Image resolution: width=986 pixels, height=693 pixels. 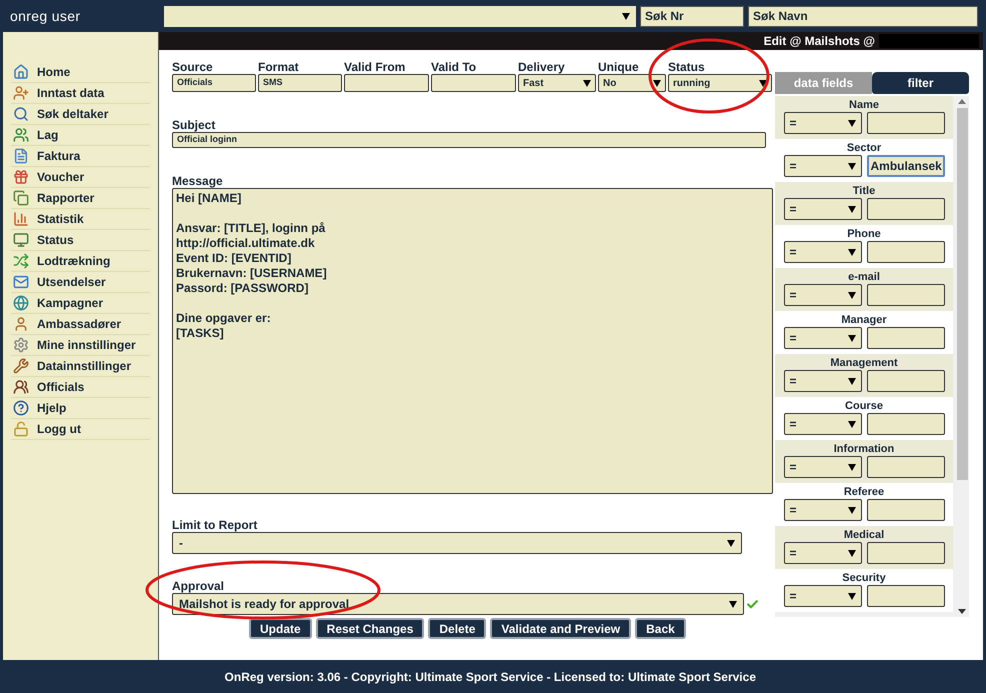 What do you see at coordinates (541, 66) in the screenshot?
I see `field-label: Delivery` at bounding box center [541, 66].